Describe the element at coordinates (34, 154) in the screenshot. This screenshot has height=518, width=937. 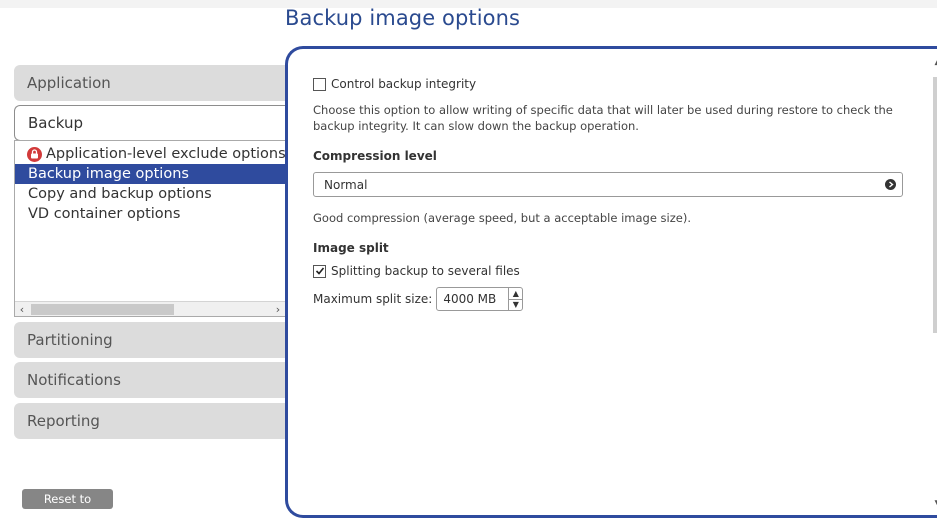
I see `lock-icon` at that location.